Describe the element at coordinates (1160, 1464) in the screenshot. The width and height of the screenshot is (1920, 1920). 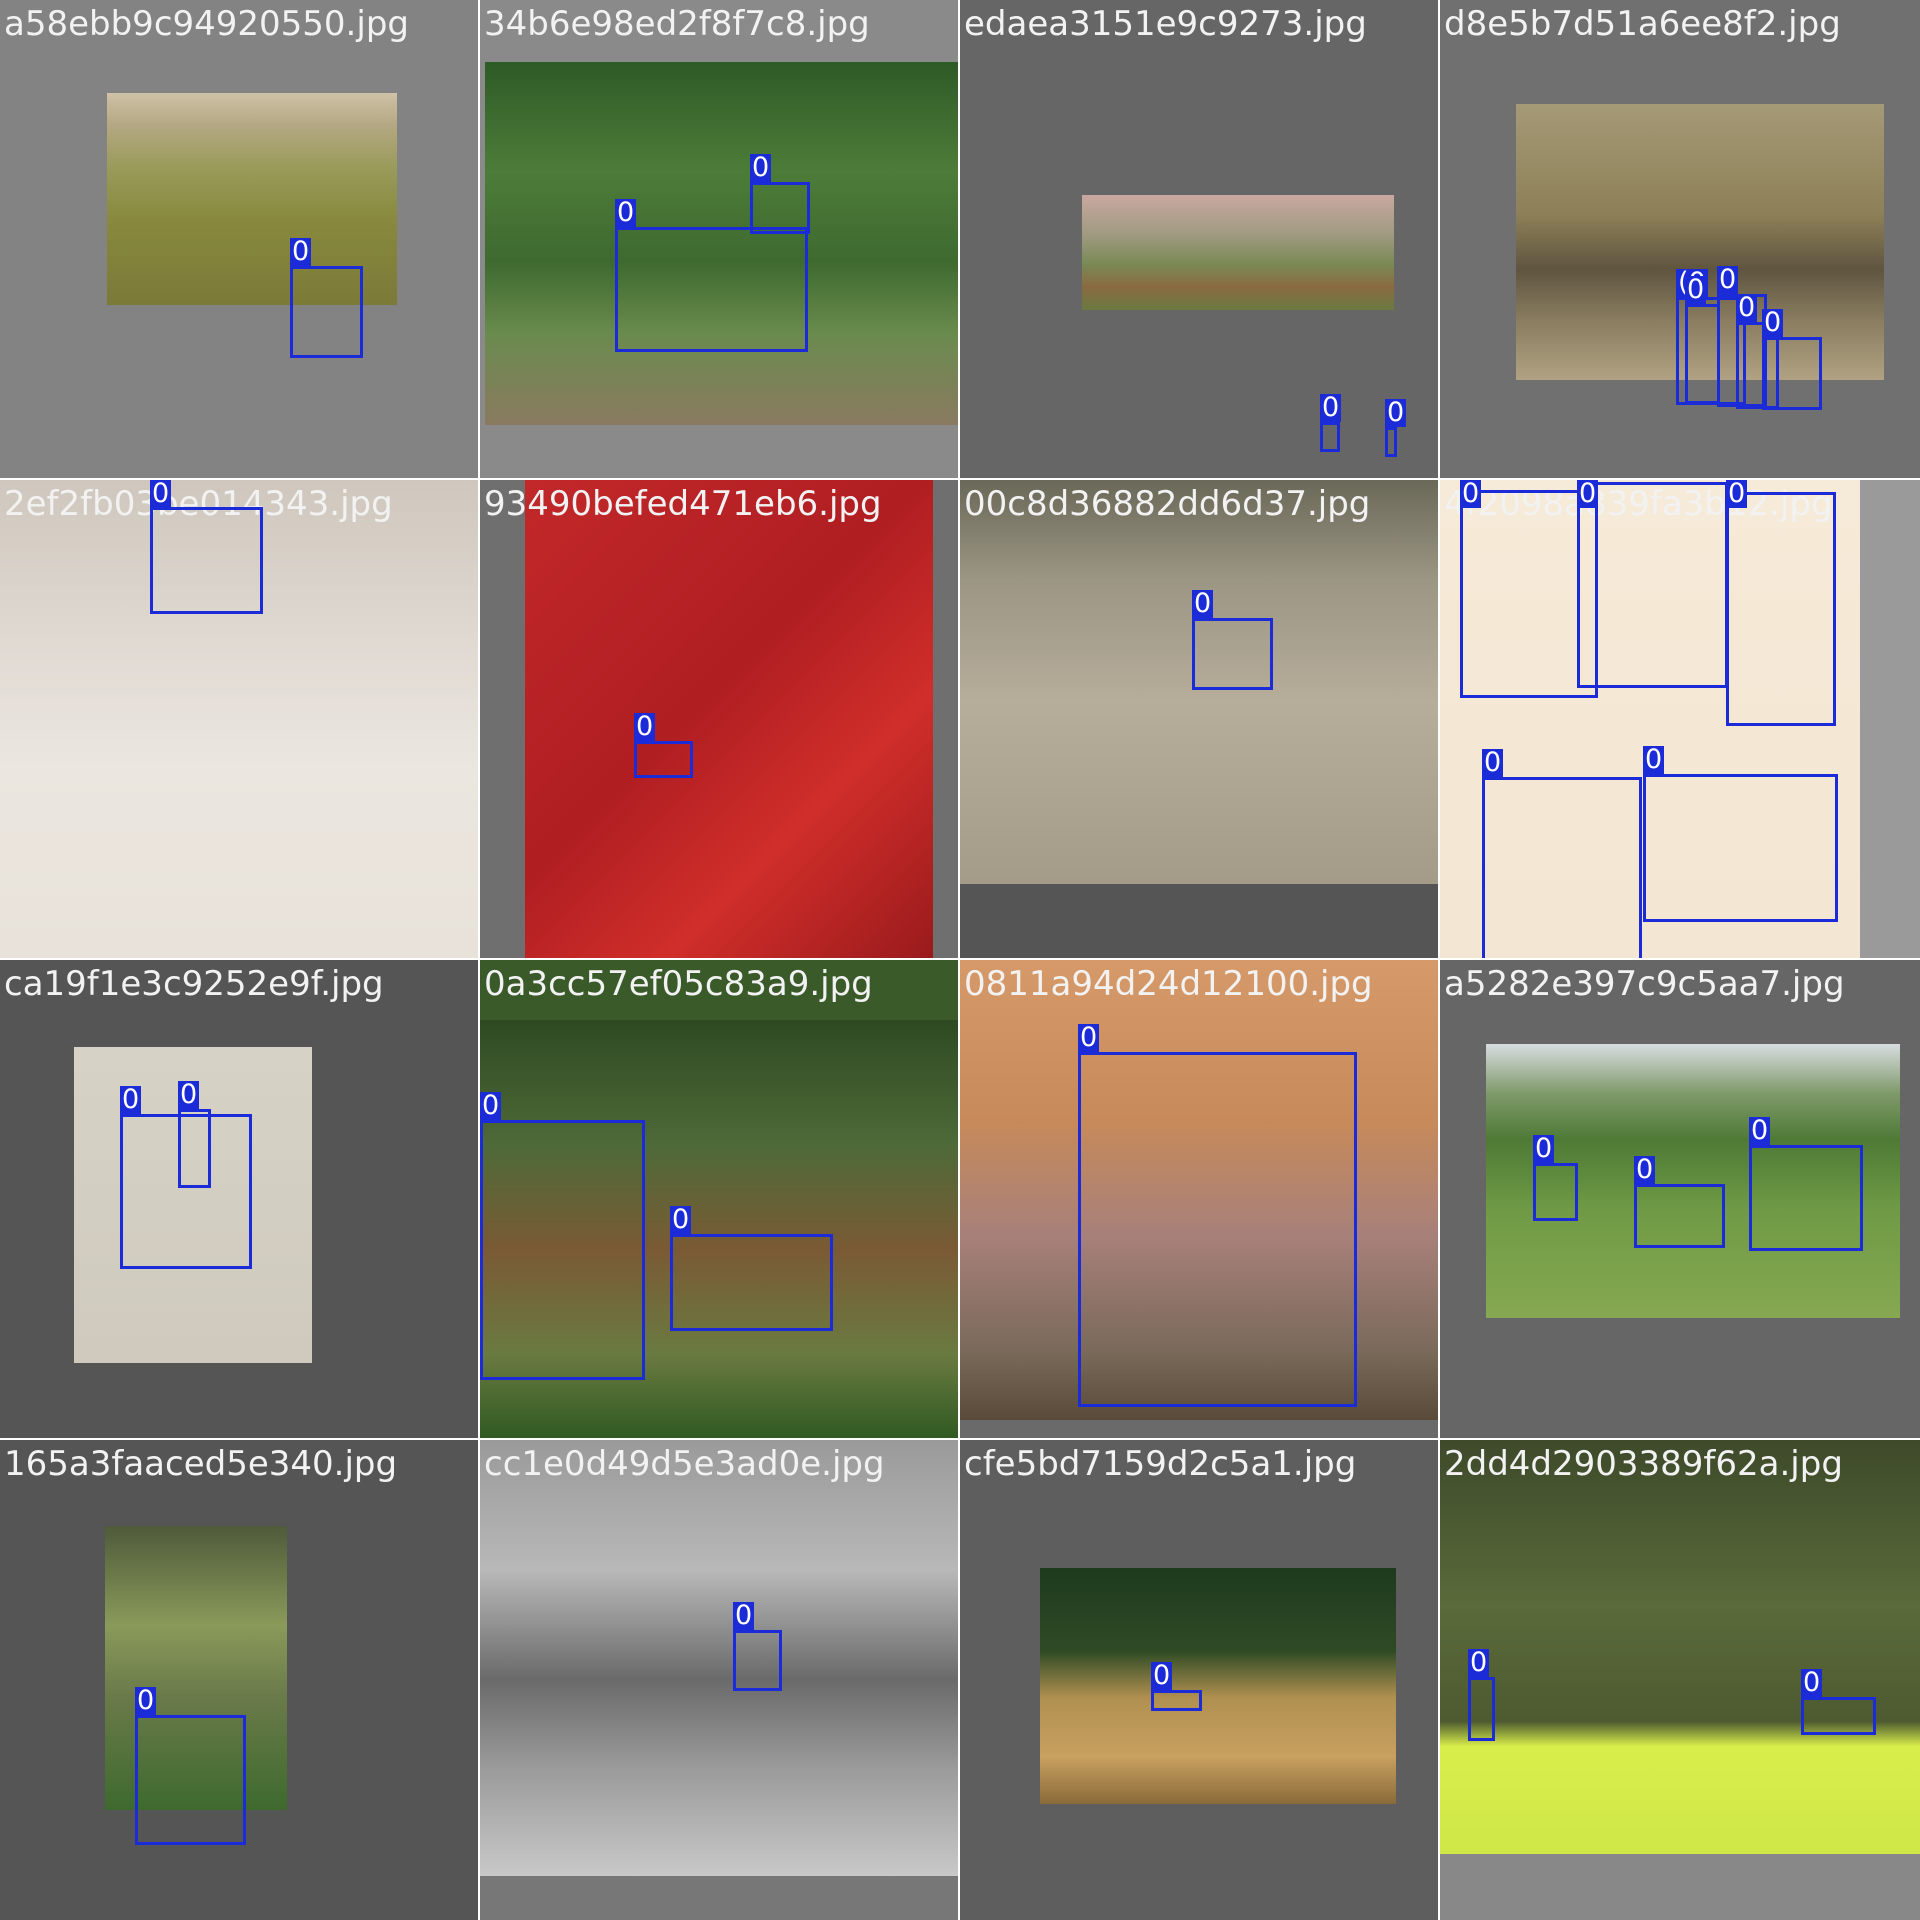
I see `image-filename: cfe5bd7159d2c5a1.jpg` at that location.